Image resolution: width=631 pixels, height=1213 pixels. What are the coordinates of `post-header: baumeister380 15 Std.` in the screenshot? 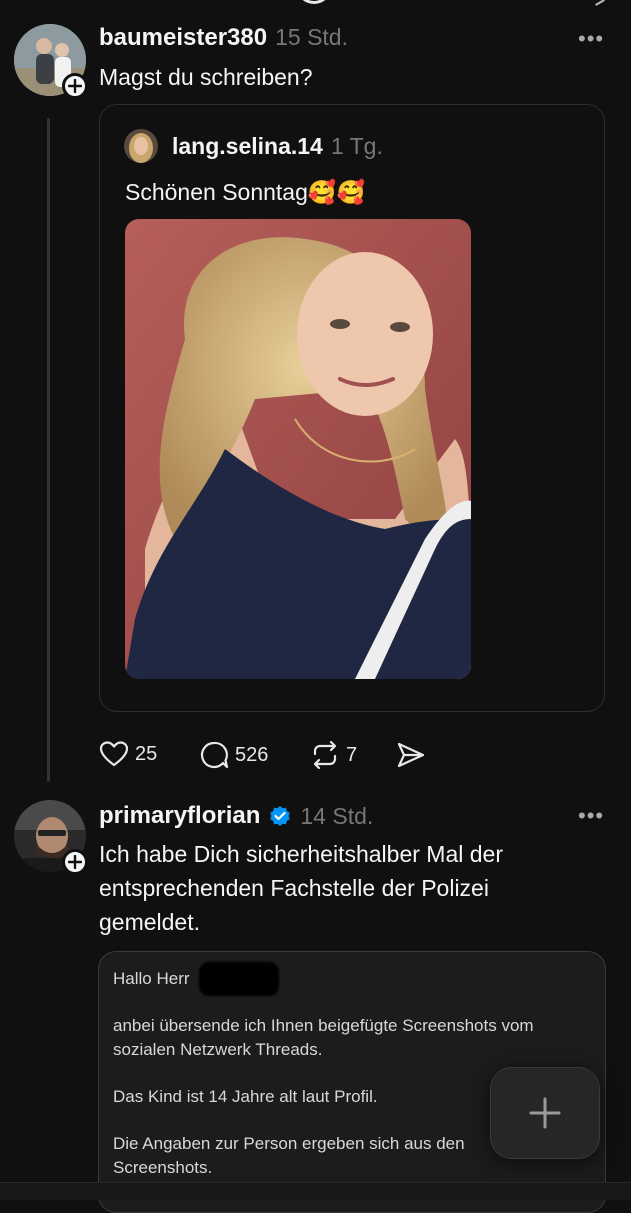 It's located at (223, 38).